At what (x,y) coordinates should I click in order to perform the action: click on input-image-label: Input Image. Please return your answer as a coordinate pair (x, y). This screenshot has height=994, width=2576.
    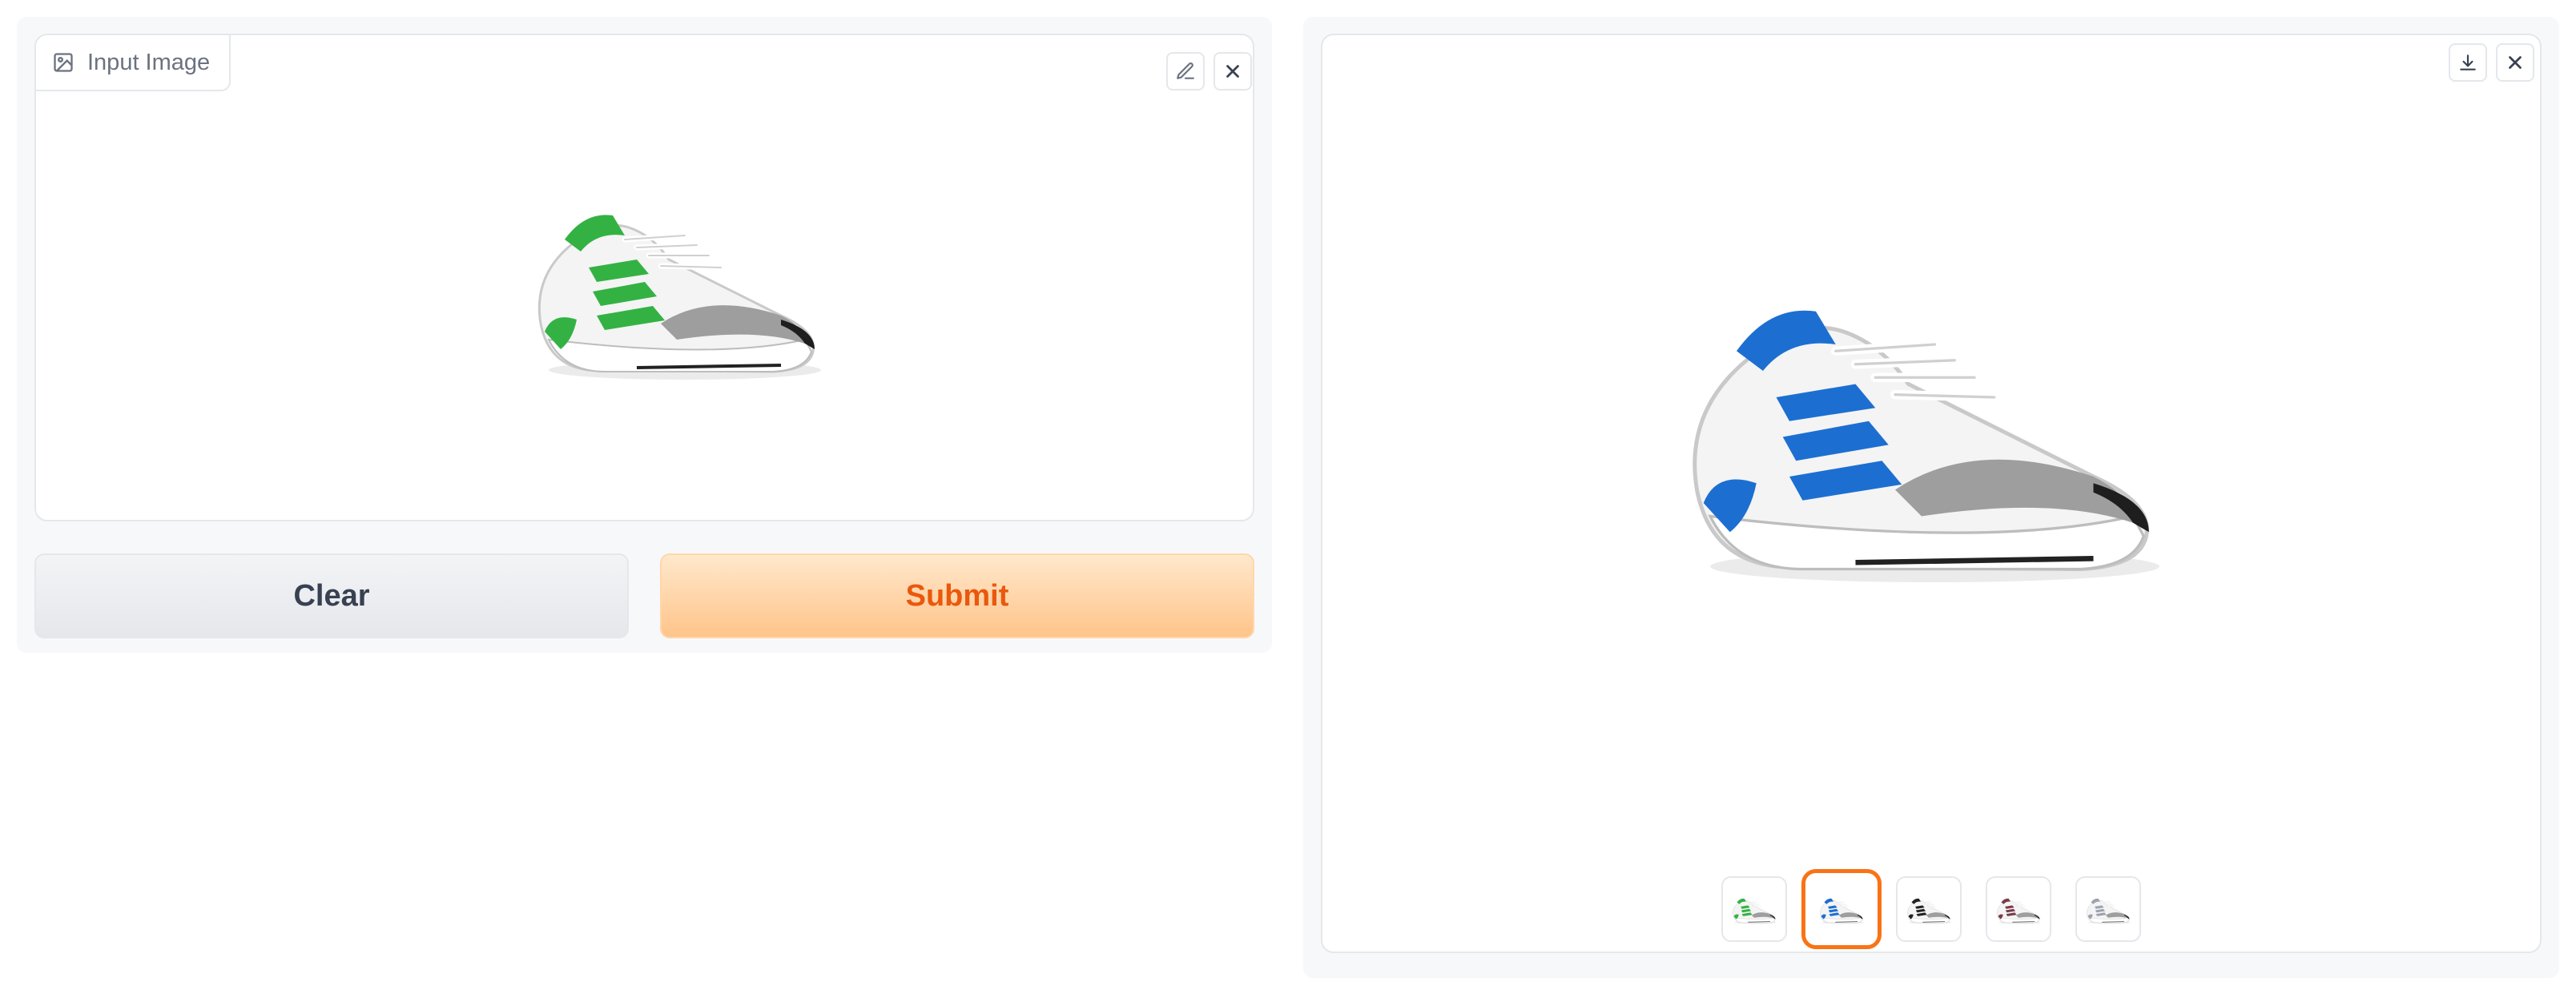
    Looking at the image, I should click on (133, 63).